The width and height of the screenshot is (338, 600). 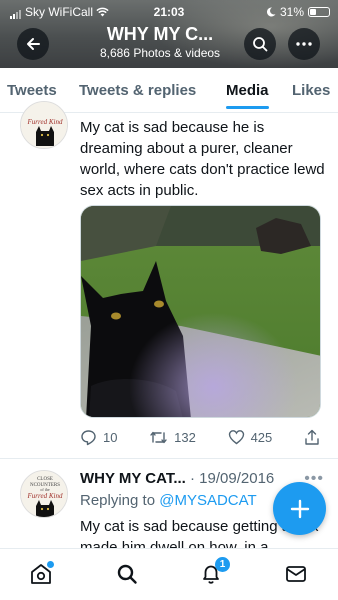 I want to click on mail-icon, so click(x=296, y=574).